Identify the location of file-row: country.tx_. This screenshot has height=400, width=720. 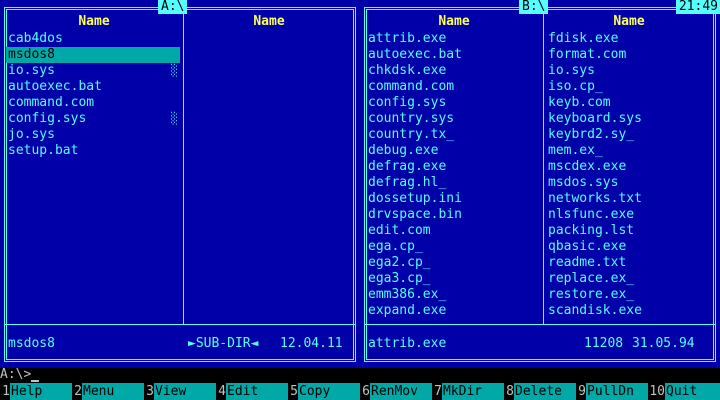
(453, 135).